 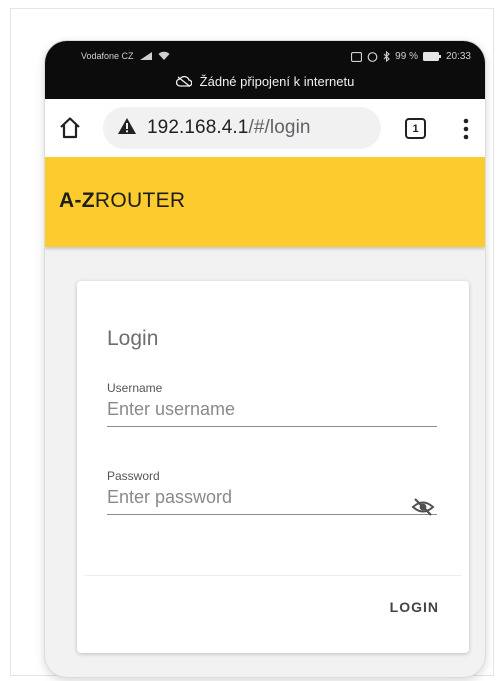 I want to click on url-text: 192.168.4.1/#/login, so click(x=229, y=128).